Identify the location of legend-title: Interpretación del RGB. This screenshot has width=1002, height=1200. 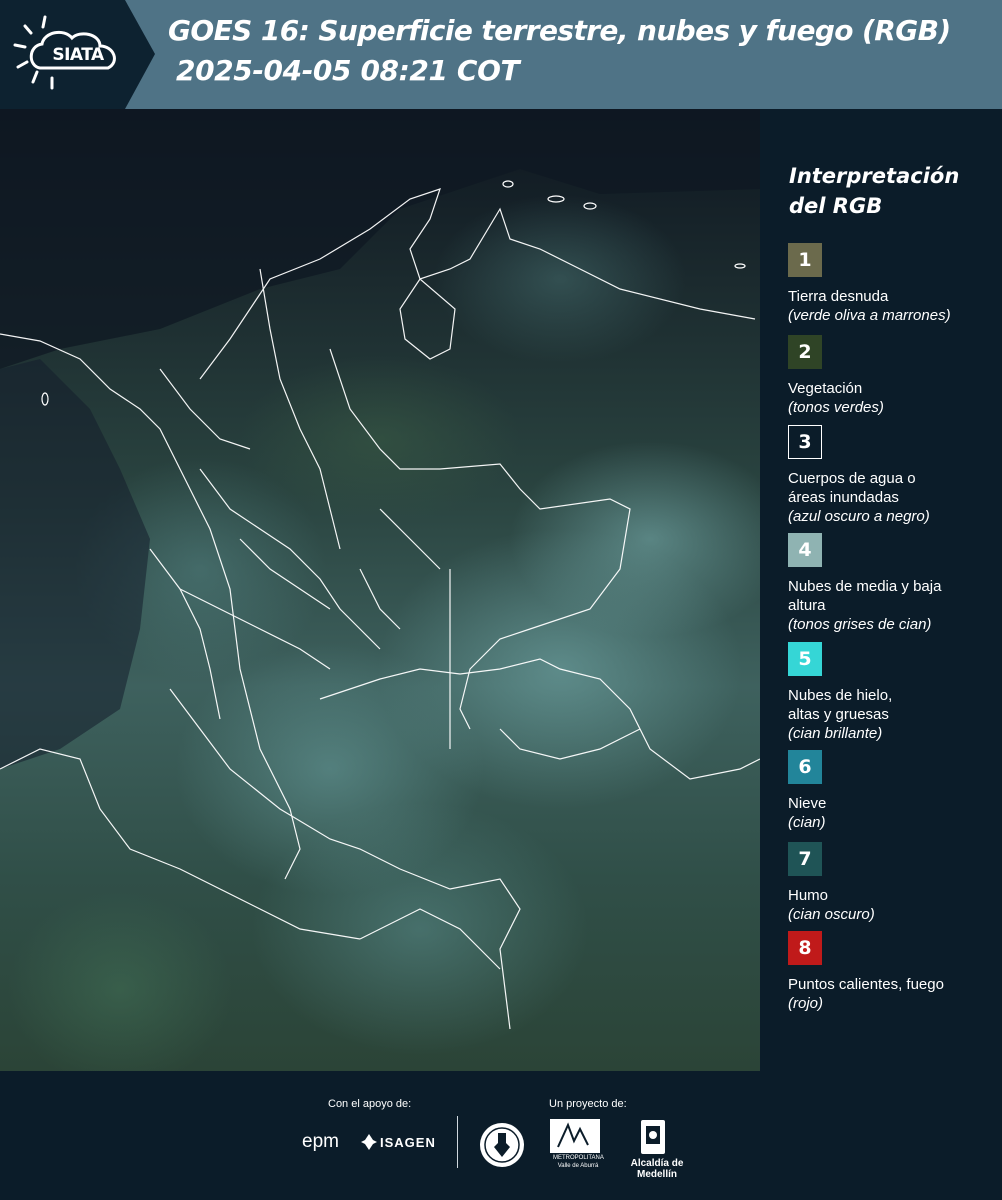
(874, 191).